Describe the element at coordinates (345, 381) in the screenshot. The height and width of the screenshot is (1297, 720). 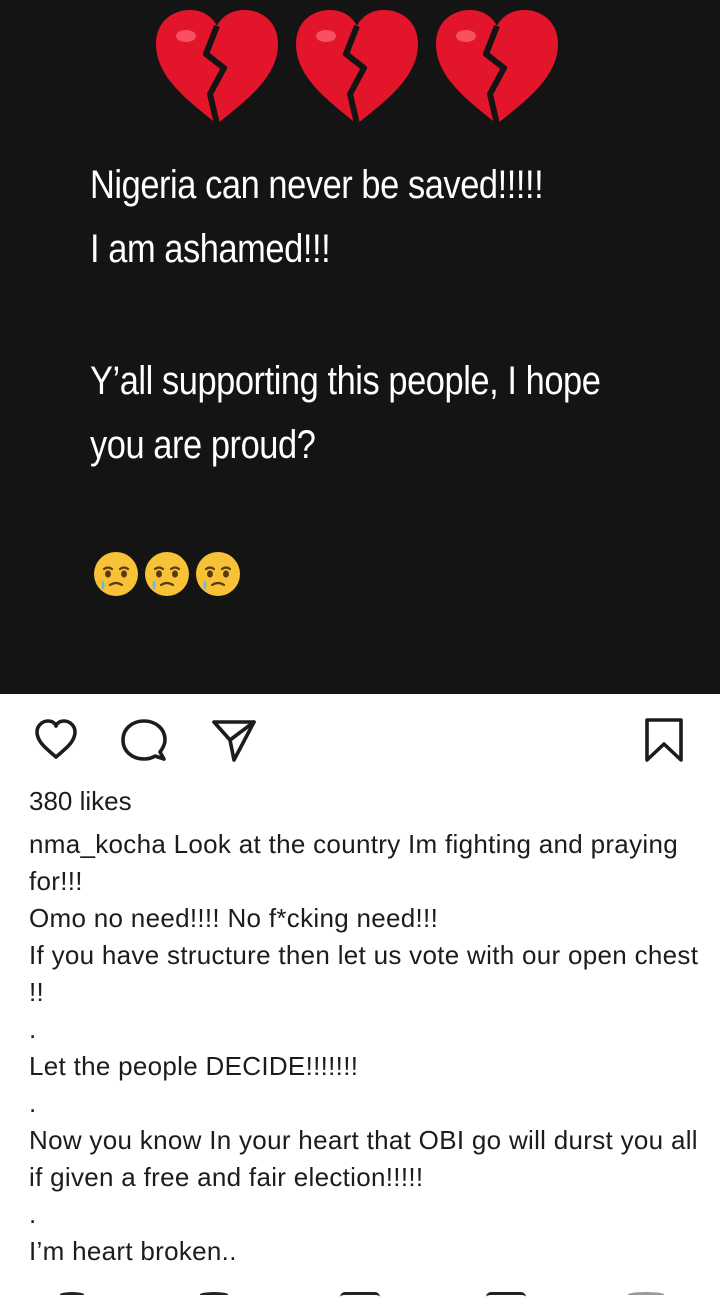
I see `post-text-line: Y’all supporting this people, I hope` at that location.